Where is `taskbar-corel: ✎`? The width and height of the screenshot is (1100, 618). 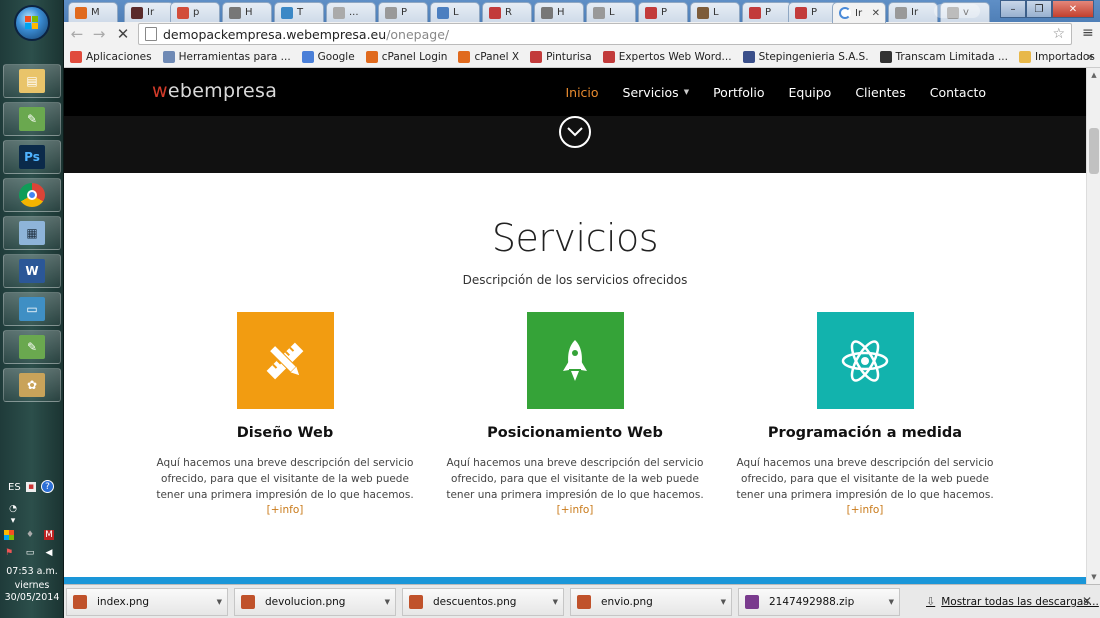 taskbar-corel: ✎ is located at coordinates (32, 119).